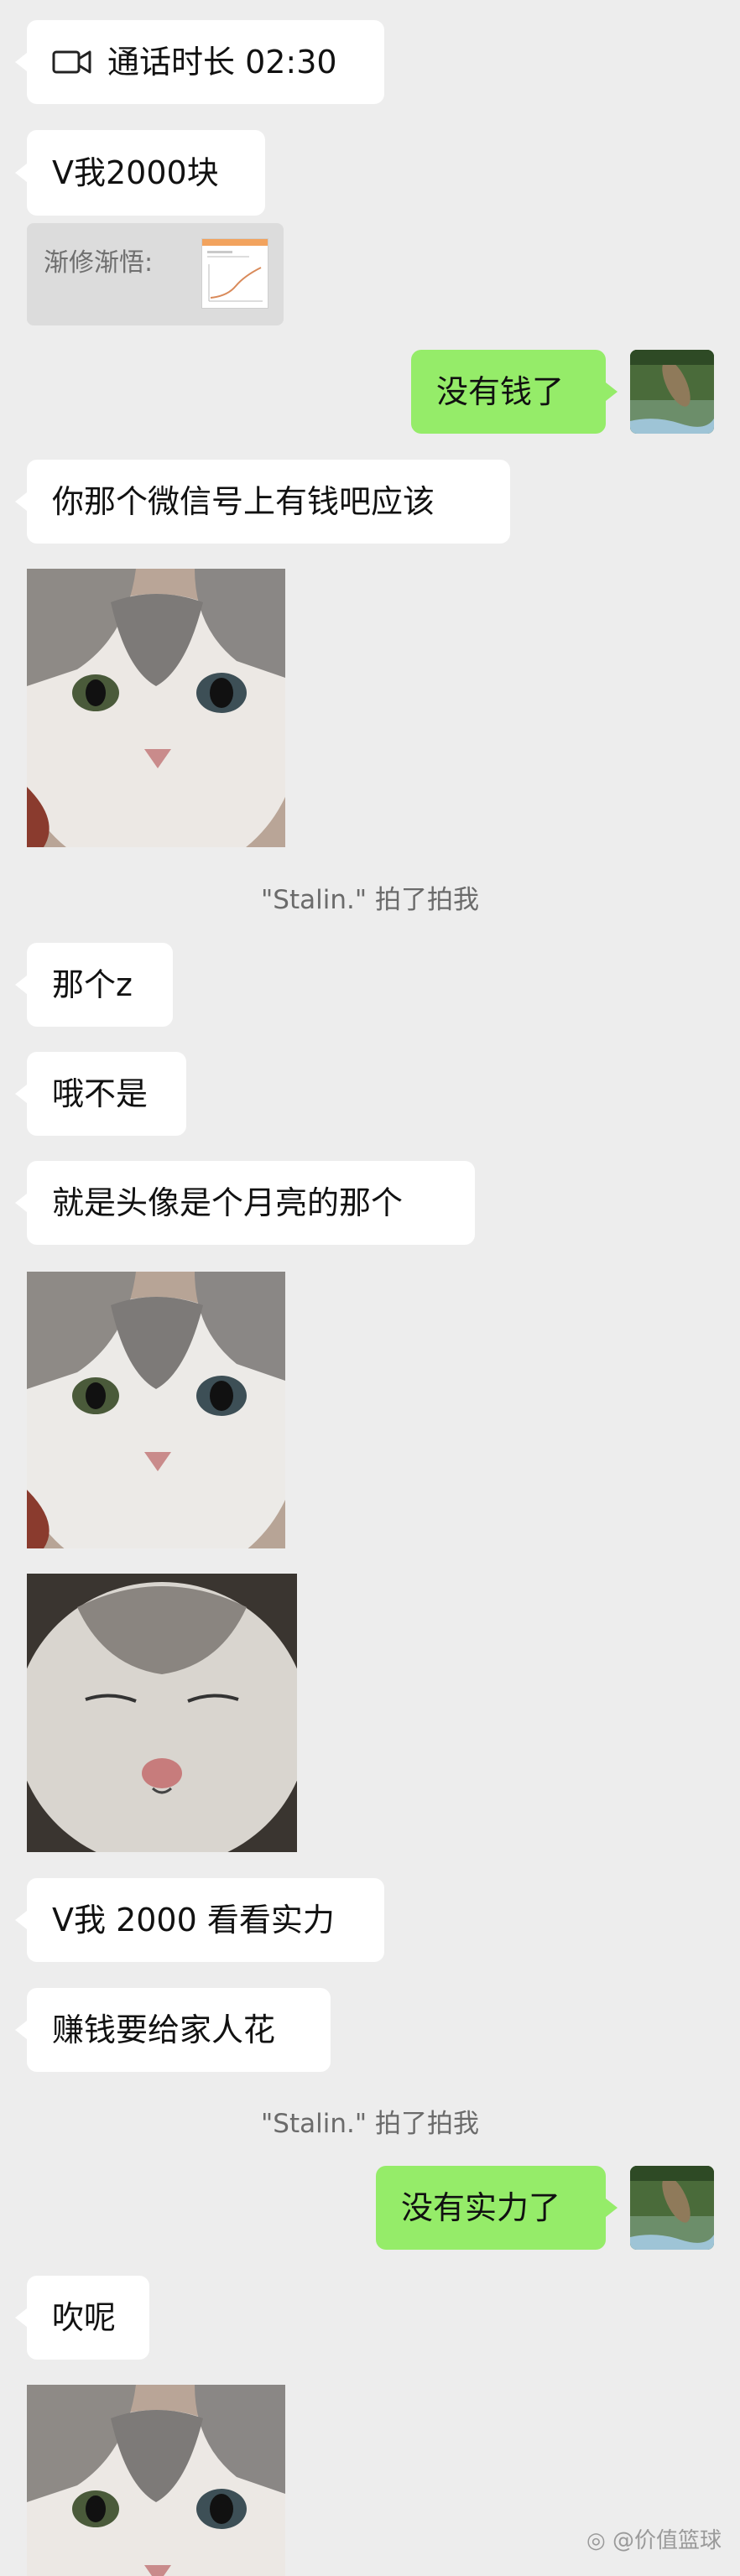  I want to click on message-text: 你那个微信号上有钱吧应该, so click(243, 501).